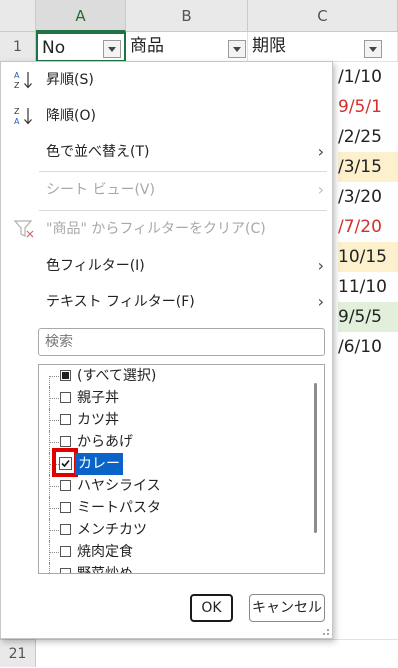 This screenshot has width=398, height=668. I want to click on menu-sort-ascending-label: 昇順(S), so click(70, 80).